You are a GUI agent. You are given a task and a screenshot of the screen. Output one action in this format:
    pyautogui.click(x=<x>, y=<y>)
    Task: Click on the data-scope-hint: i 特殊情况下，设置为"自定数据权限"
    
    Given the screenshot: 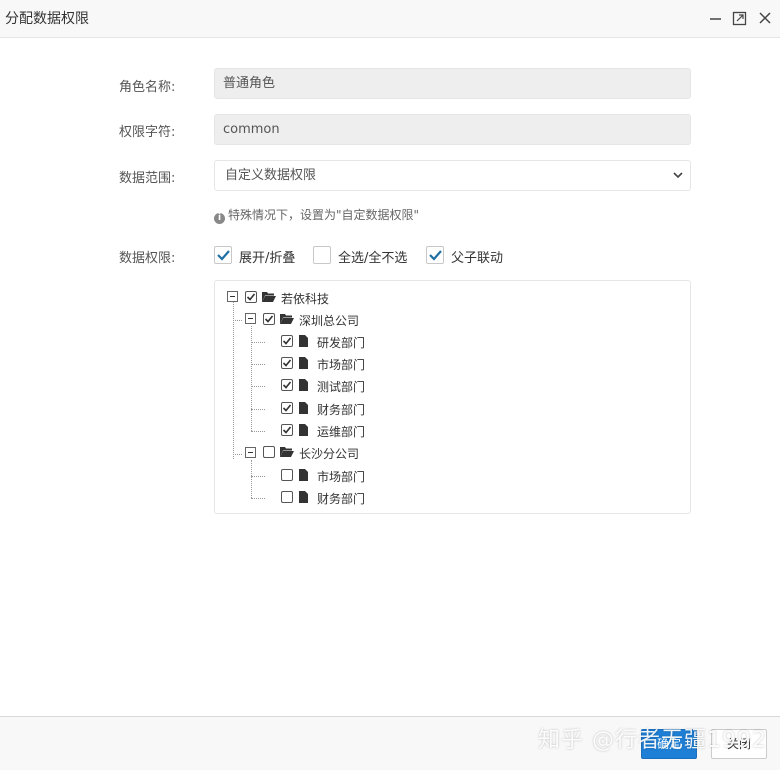 What is the action you would take?
    pyautogui.click(x=316, y=215)
    